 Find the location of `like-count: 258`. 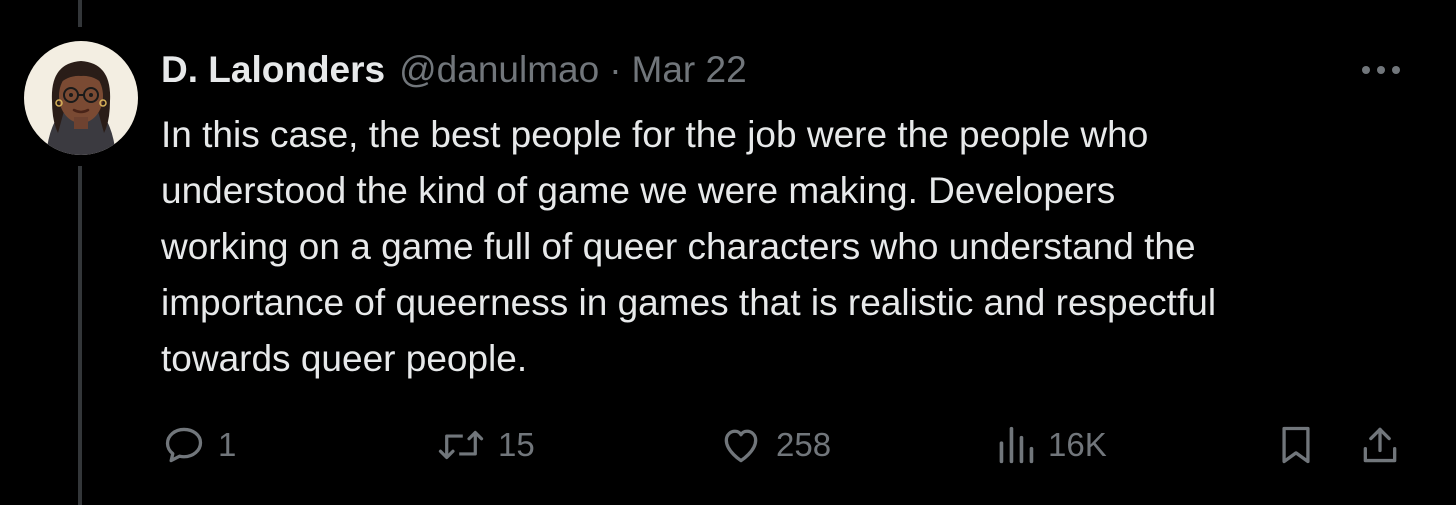

like-count: 258 is located at coordinates (804, 444).